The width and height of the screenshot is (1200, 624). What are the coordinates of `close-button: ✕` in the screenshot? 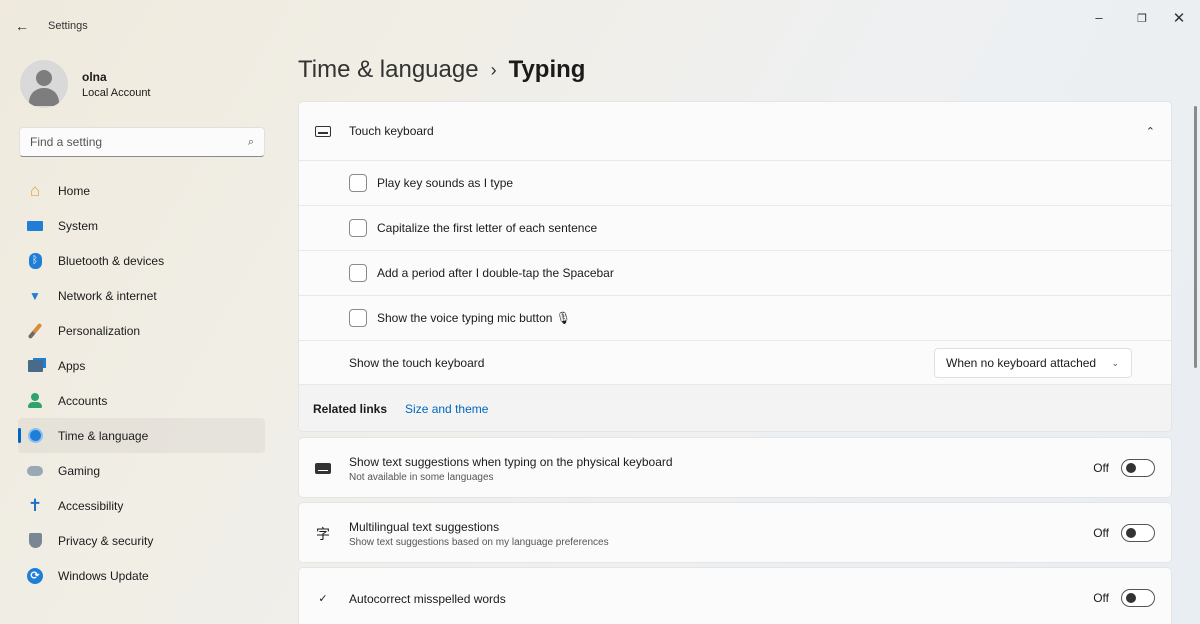 It's located at (1179, 18).